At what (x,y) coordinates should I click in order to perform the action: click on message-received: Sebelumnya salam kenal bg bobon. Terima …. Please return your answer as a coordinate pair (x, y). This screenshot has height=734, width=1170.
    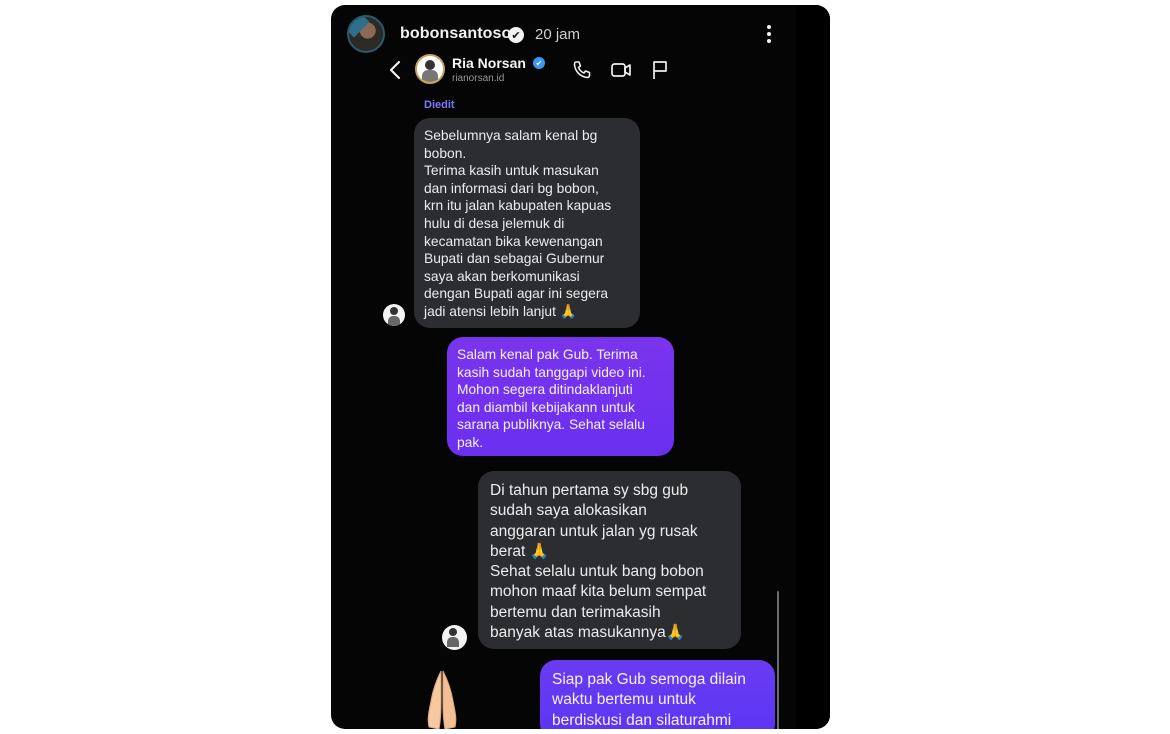
    Looking at the image, I should click on (527, 223).